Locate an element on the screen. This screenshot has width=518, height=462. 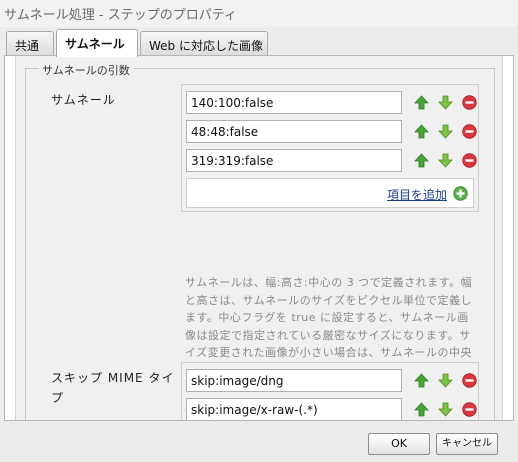
thumbnail-input: 319:319:false is located at coordinates (294, 160).